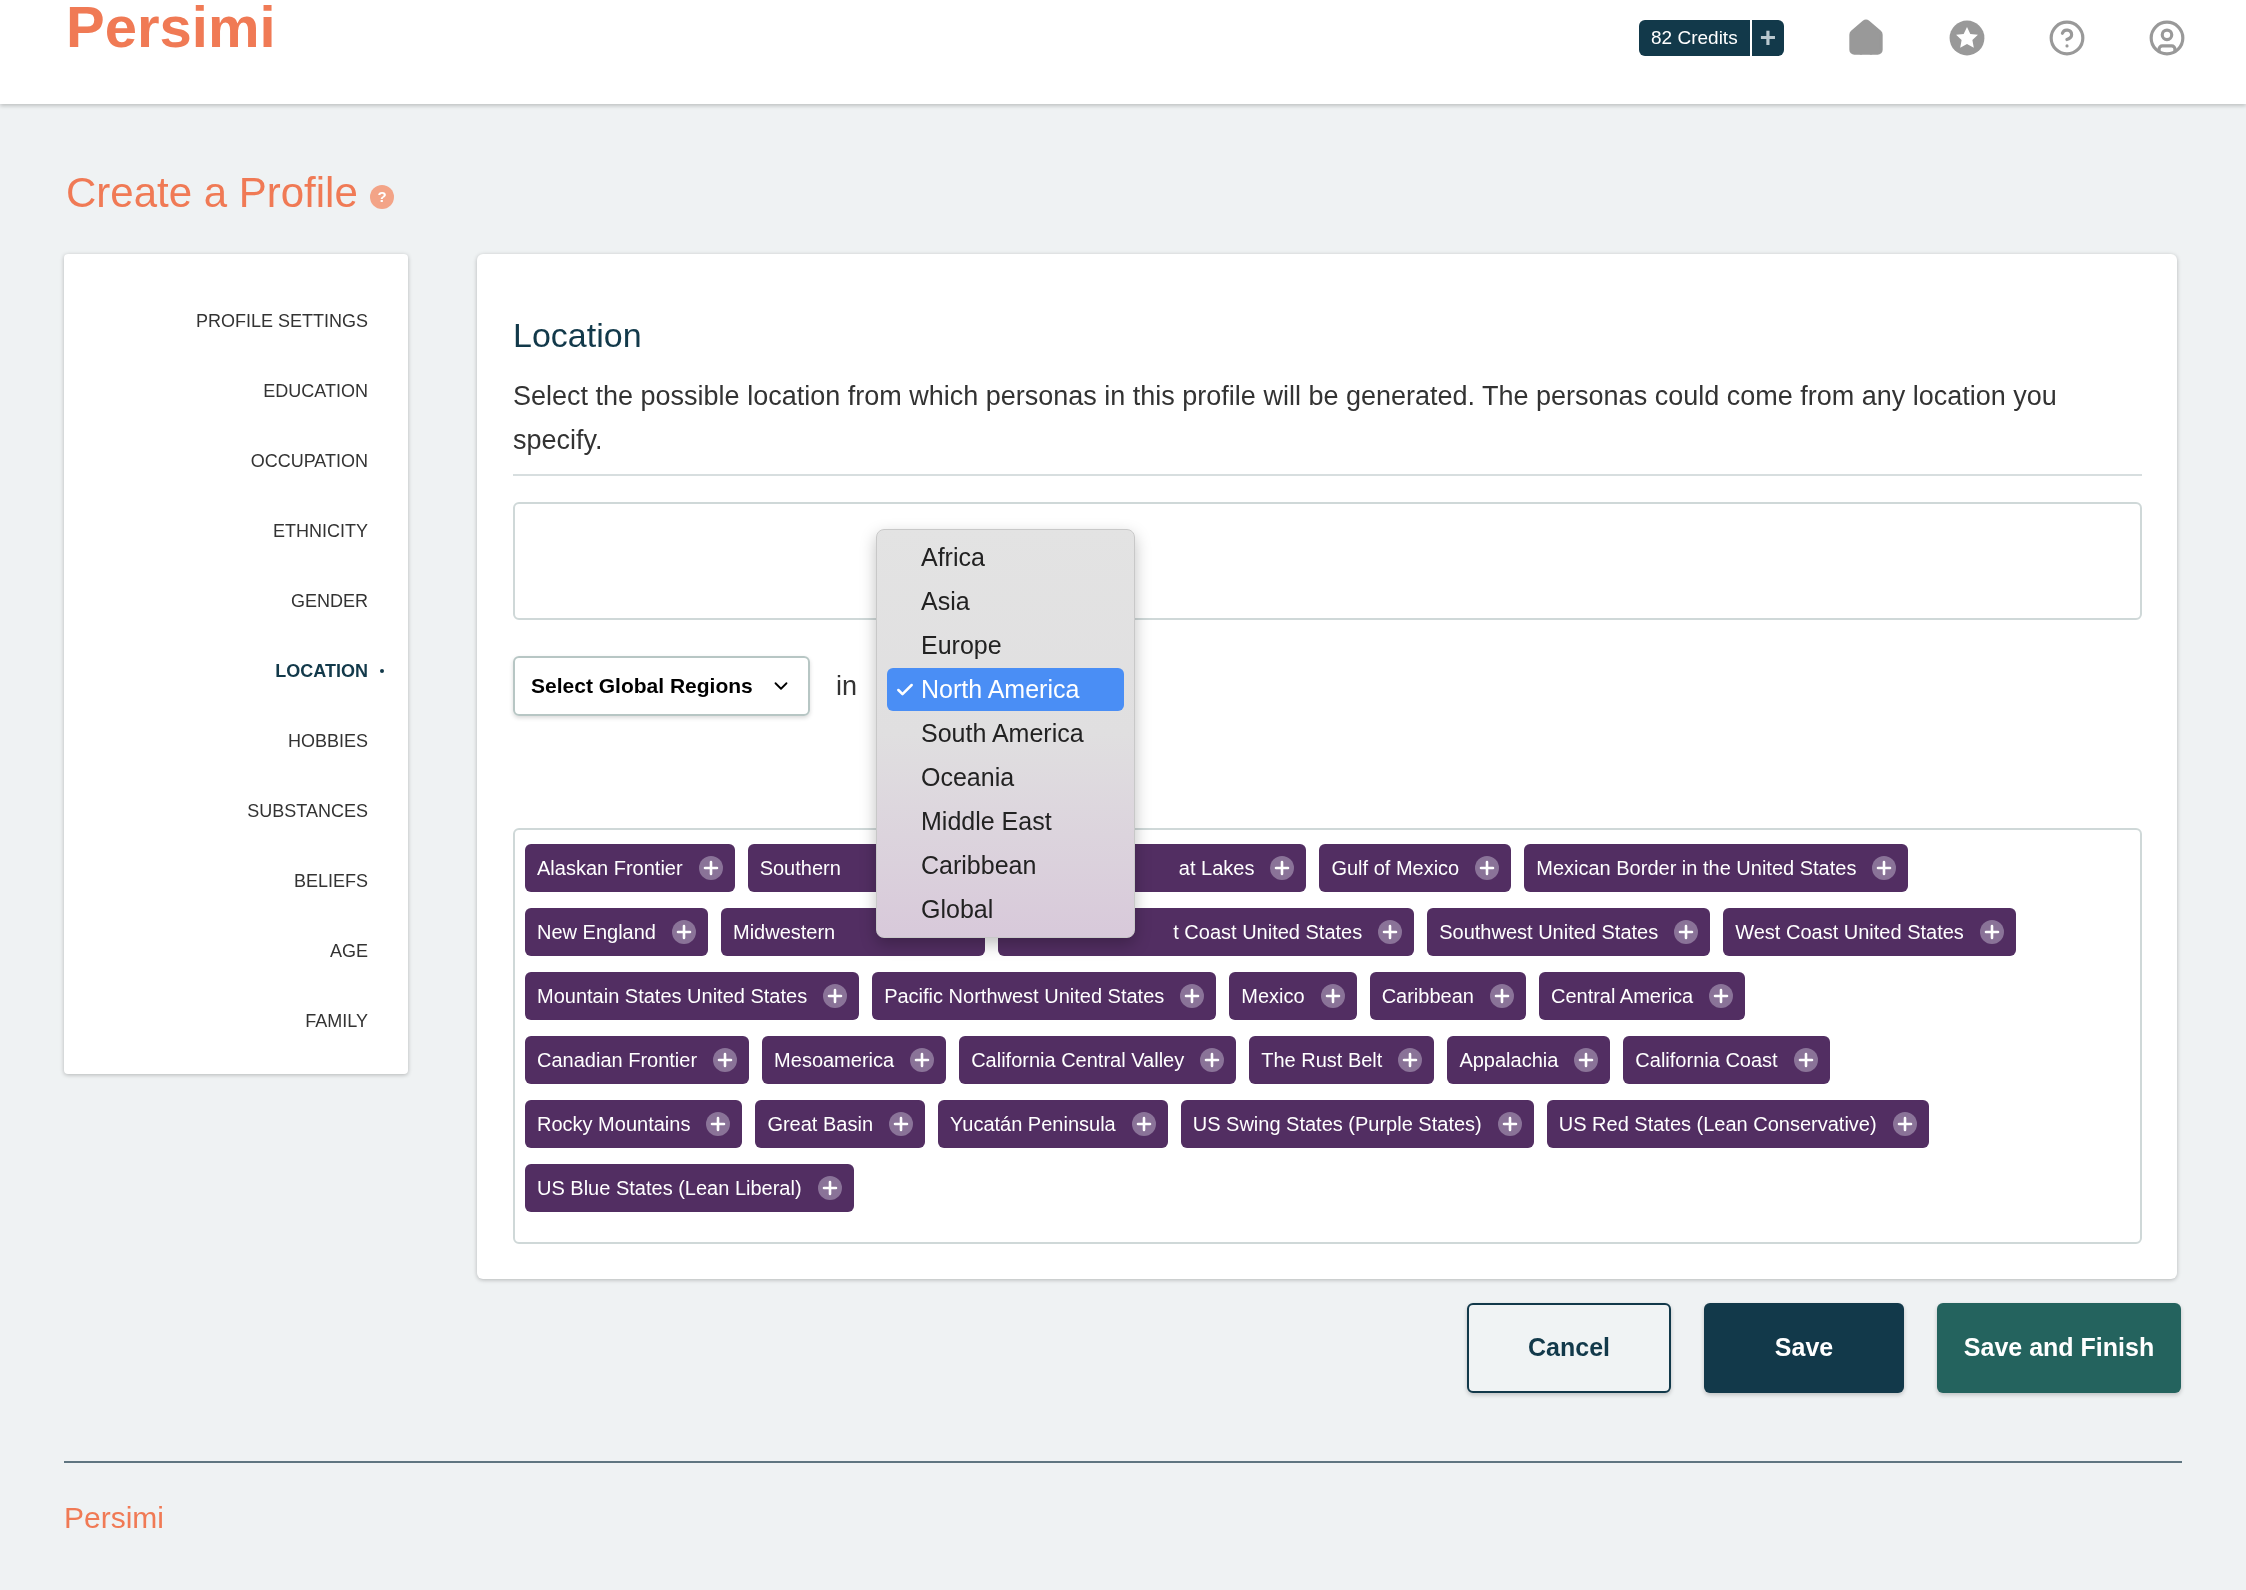  I want to click on region-tag: Canadian Frontier, so click(637, 1060).